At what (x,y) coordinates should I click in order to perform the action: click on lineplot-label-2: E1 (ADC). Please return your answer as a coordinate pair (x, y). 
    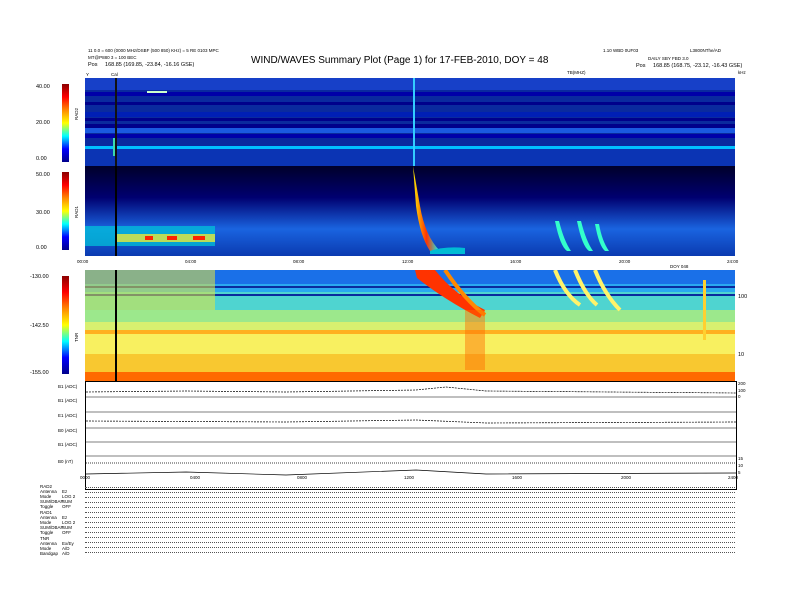
    Looking at the image, I should click on (68, 415).